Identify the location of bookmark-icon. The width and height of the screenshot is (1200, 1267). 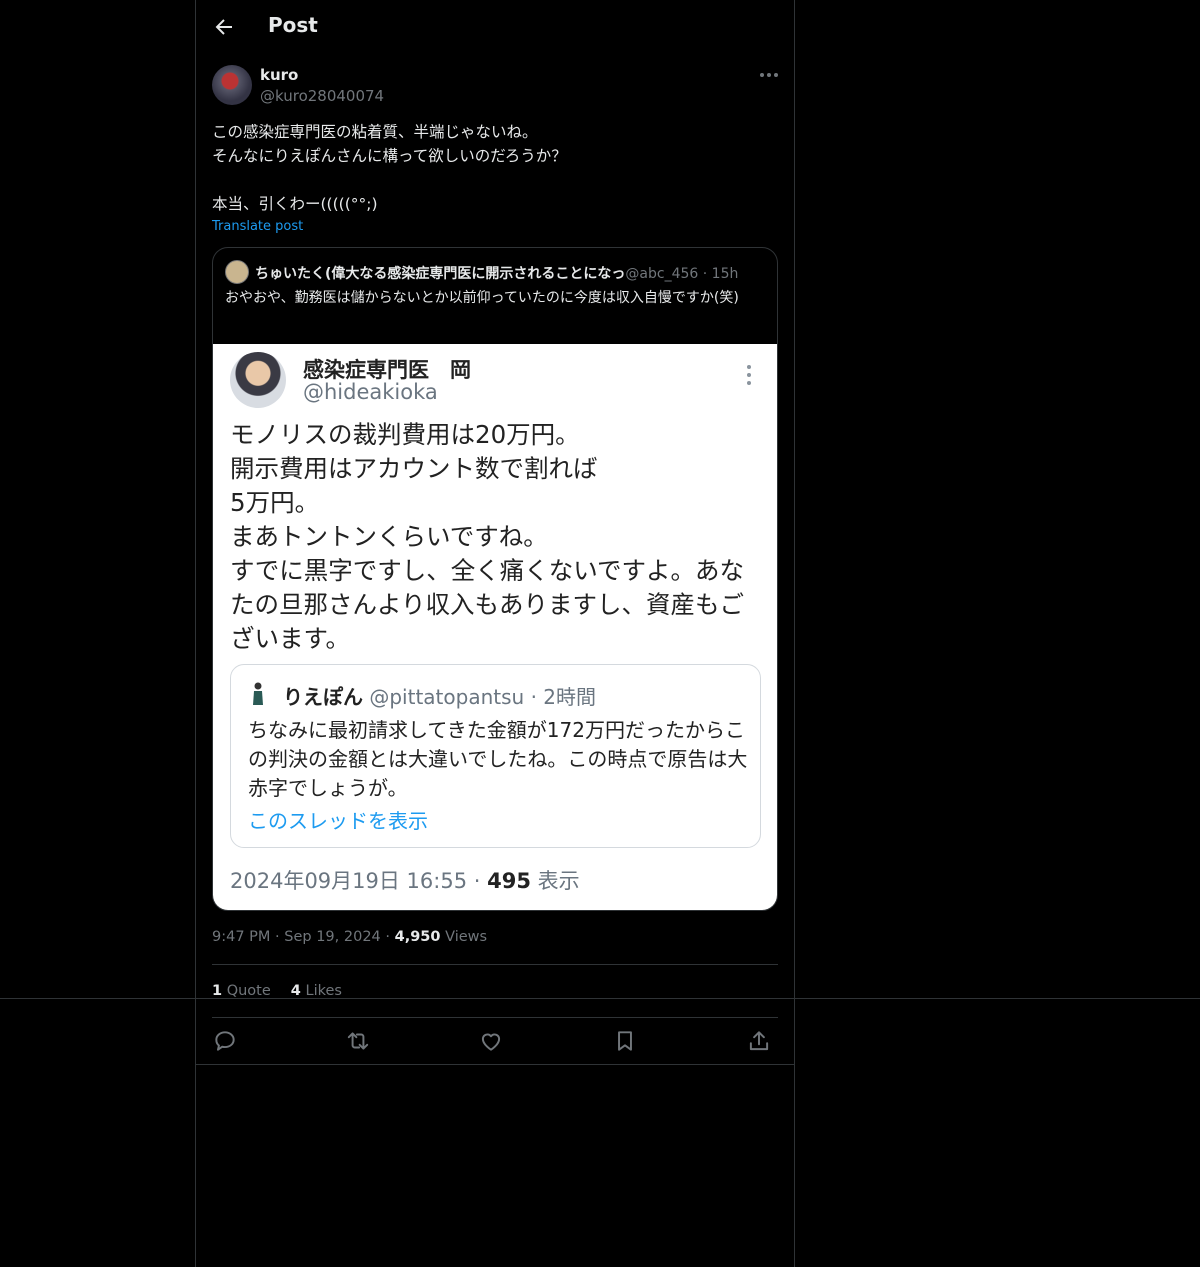
(625, 1041).